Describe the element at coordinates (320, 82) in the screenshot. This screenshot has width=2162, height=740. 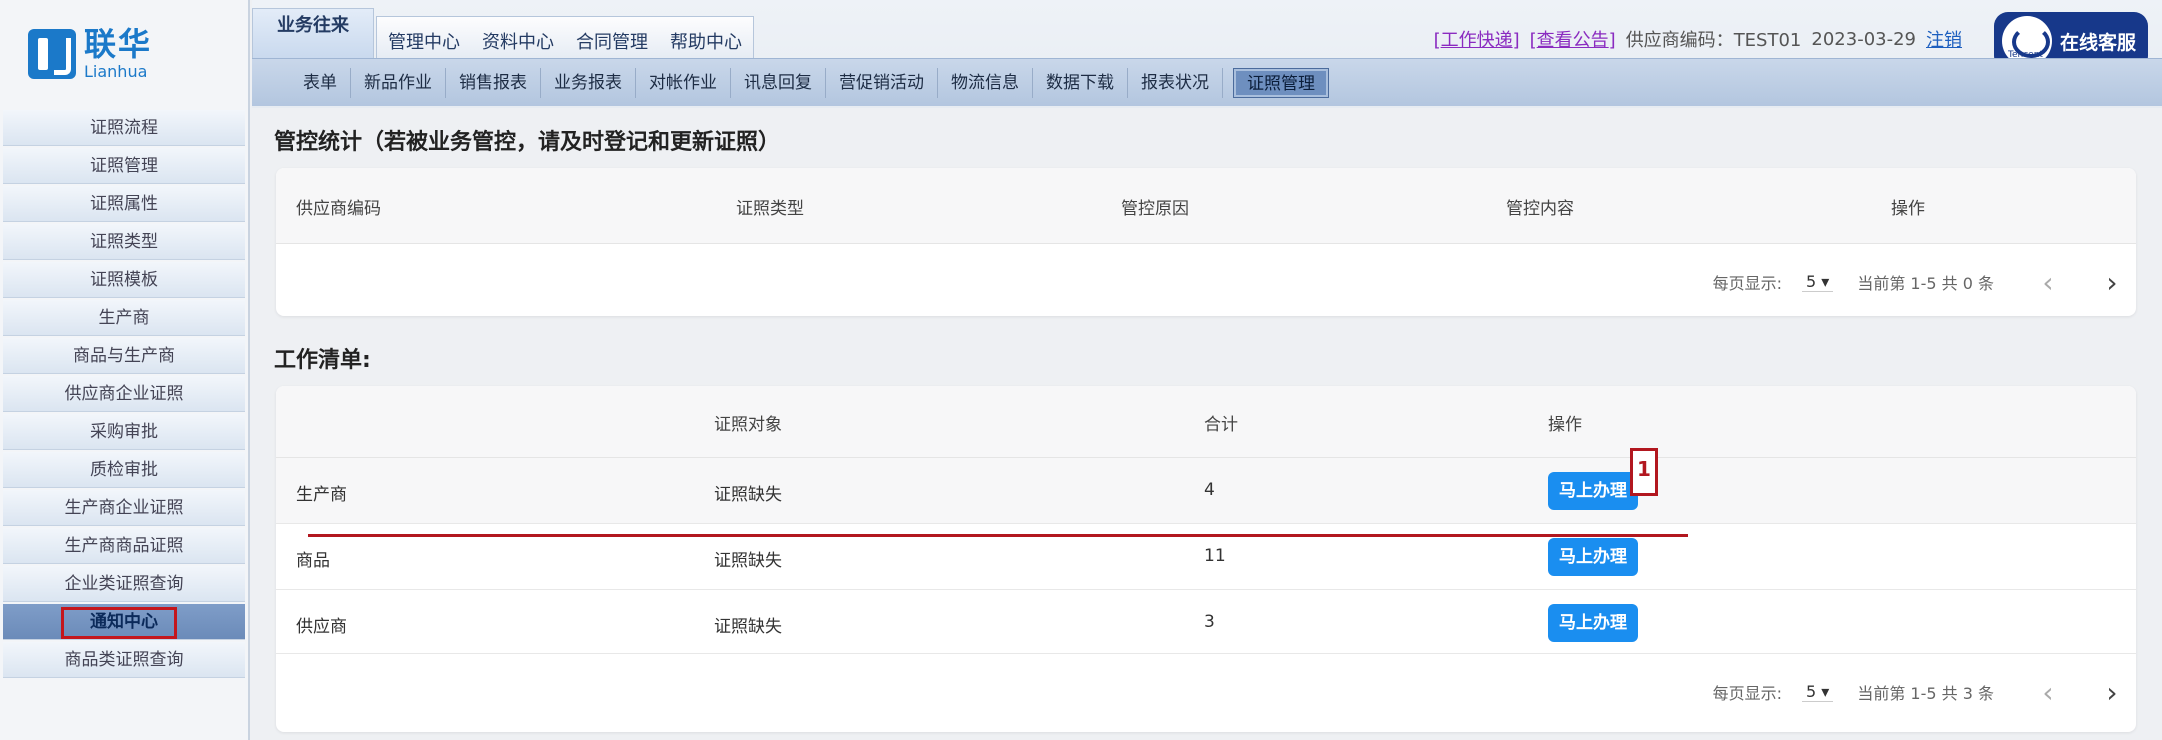
I see `subnav-forms: 表单` at that location.